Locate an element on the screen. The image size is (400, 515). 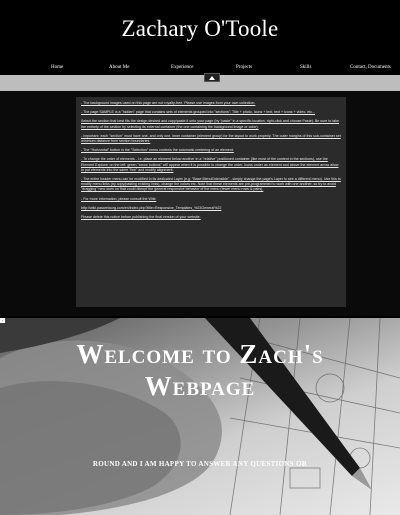
welcome-heading: Welcome to Zach's Webpage is located at coordinates (200, 370).